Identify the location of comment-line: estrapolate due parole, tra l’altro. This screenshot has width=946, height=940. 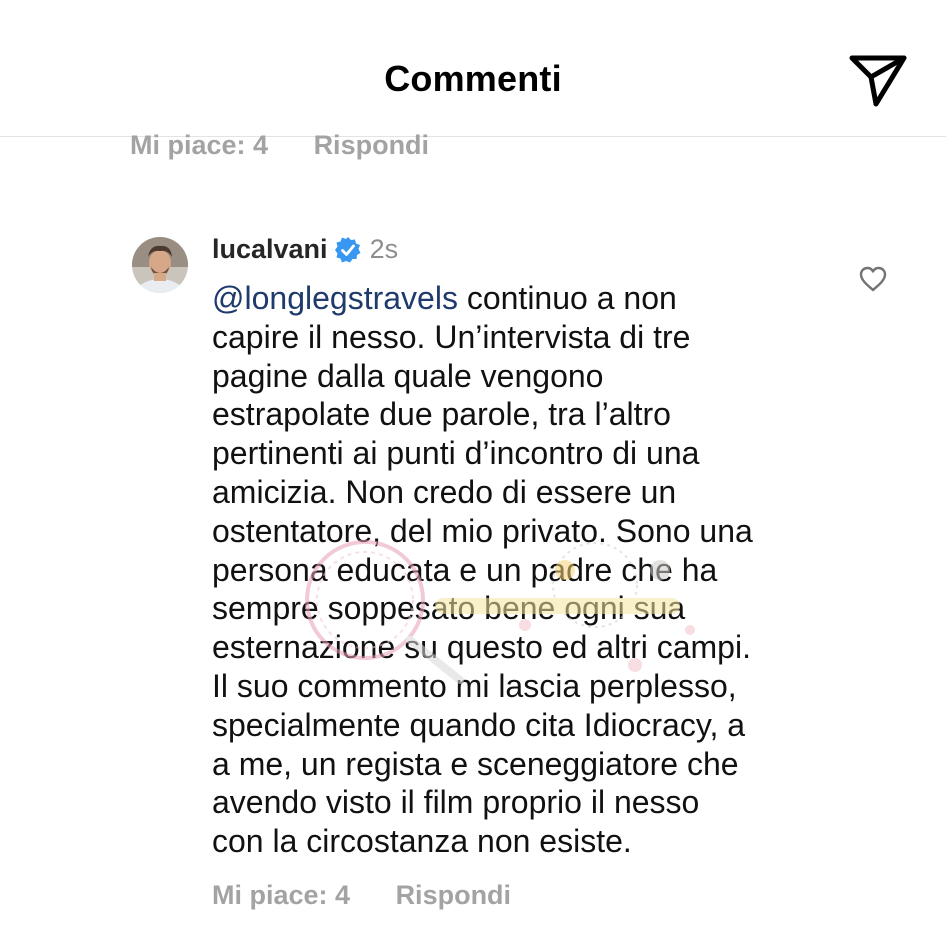
(441, 414).